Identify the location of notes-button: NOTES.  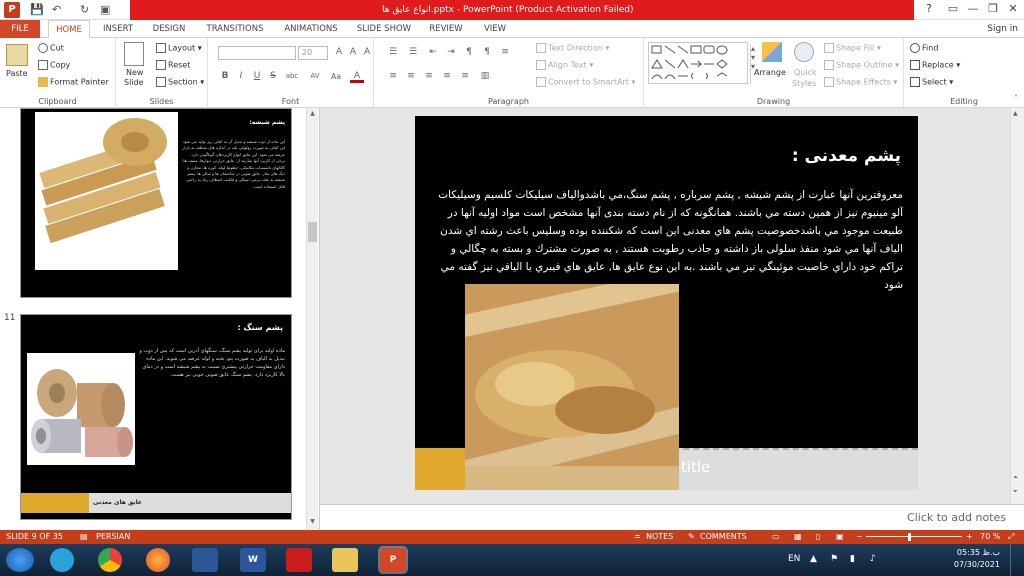
(659, 537).